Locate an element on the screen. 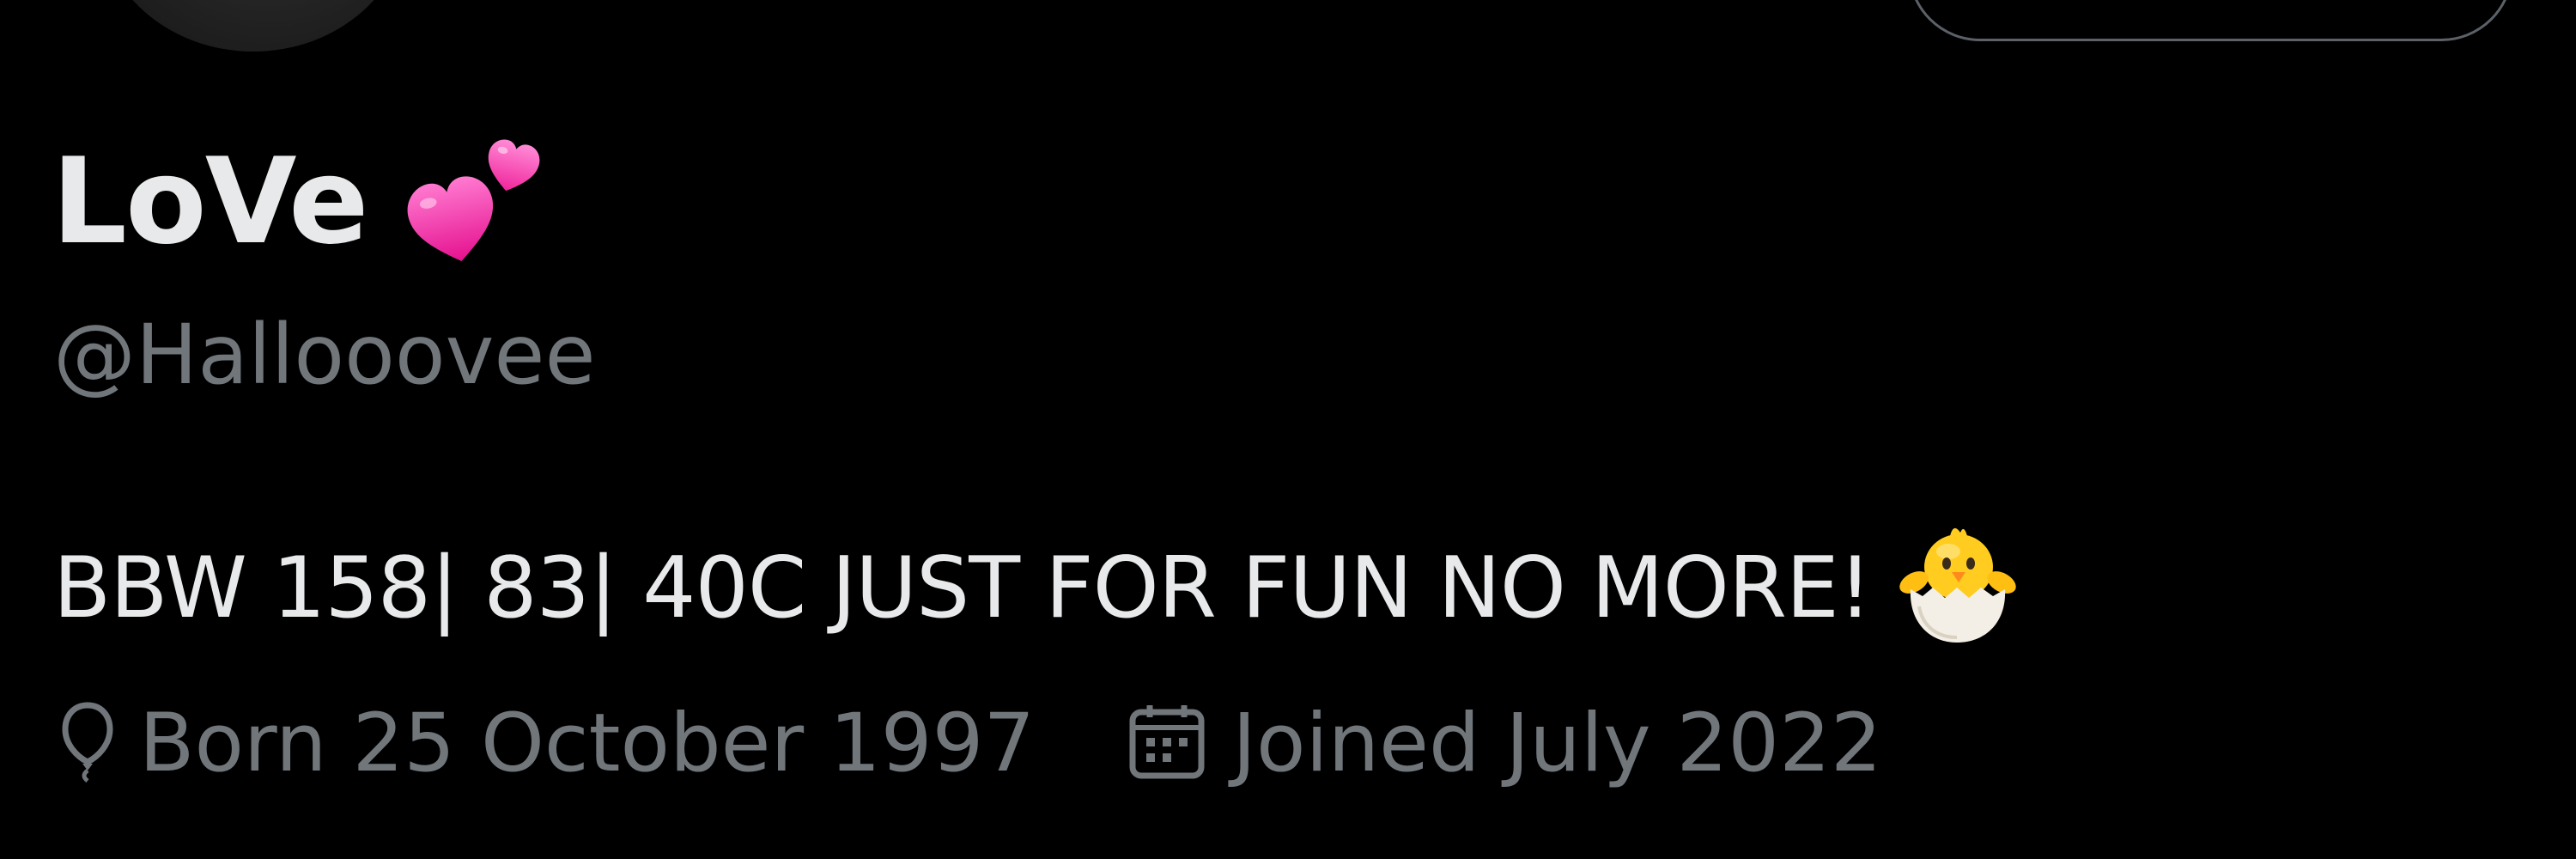  profile-meta-row: Born 25 October 1997 Joined July 2022 is located at coordinates (972, 743).